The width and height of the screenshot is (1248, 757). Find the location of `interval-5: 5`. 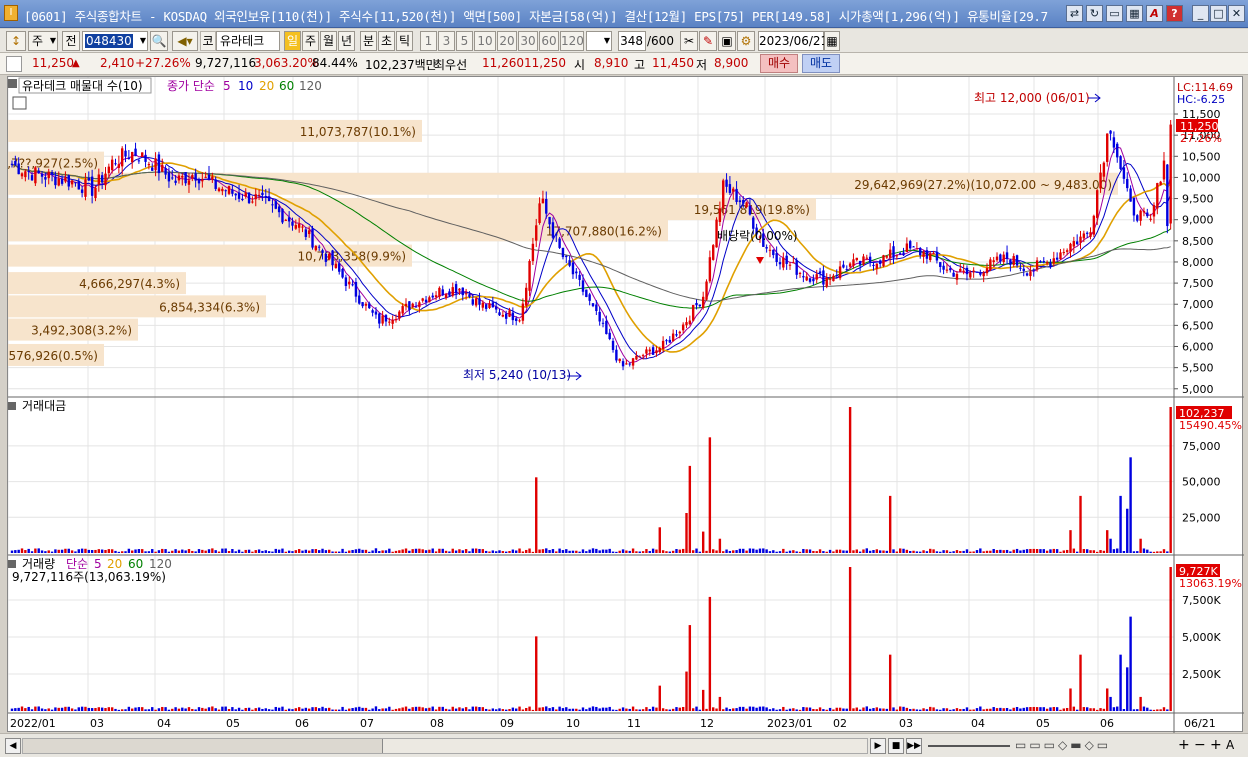

interval-5: 5 is located at coordinates (464, 41).